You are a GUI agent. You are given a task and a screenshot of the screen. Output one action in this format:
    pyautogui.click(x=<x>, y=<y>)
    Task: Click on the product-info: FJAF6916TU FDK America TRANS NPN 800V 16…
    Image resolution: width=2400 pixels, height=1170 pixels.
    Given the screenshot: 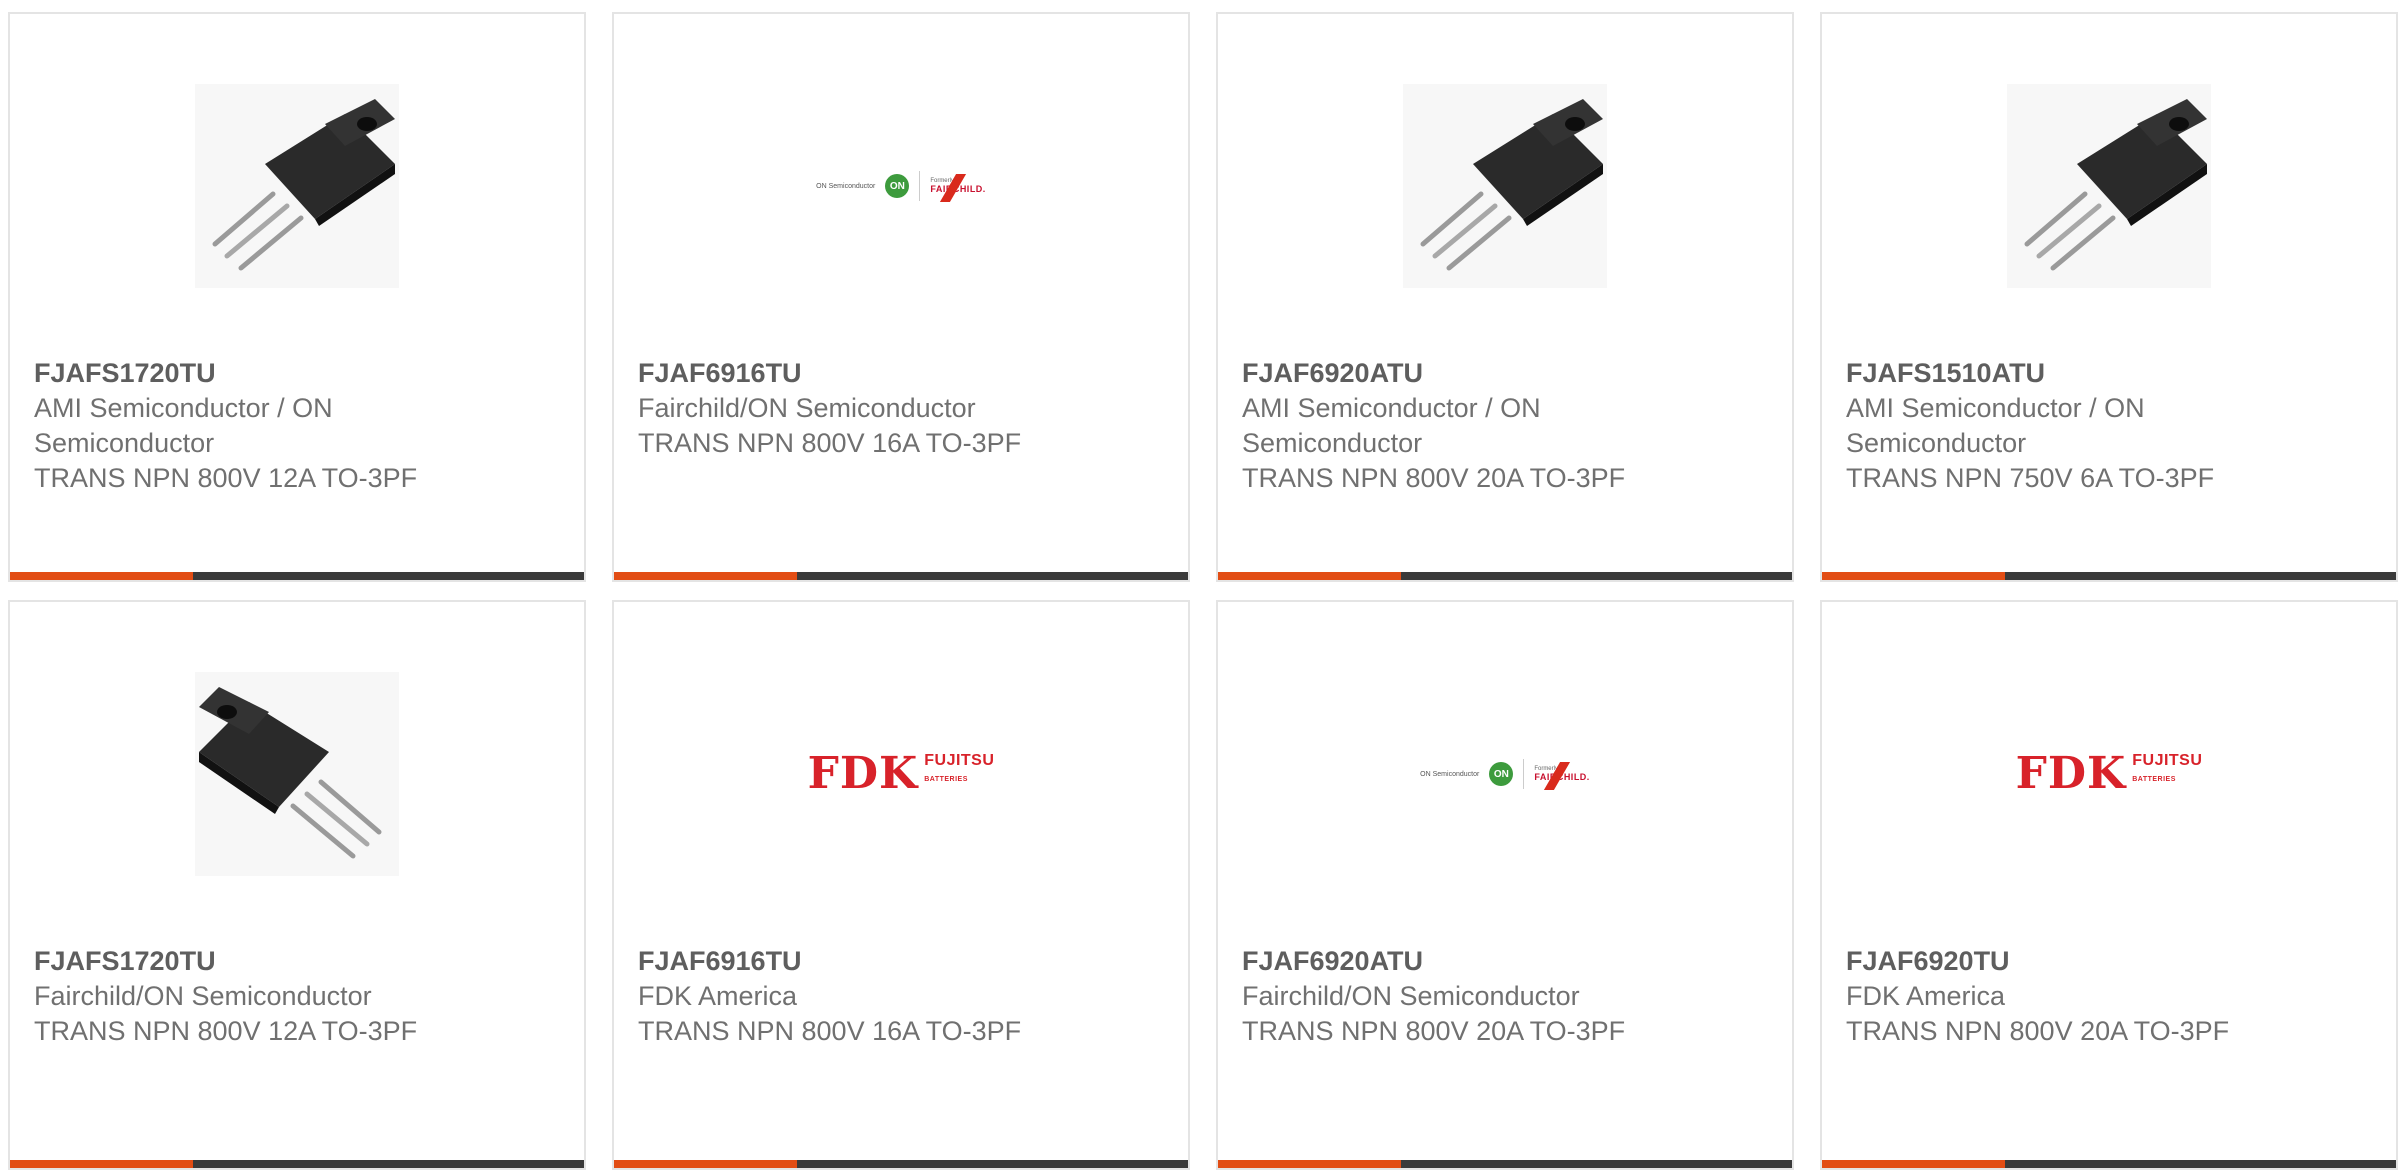 What is the action you would take?
    pyautogui.click(x=901, y=996)
    